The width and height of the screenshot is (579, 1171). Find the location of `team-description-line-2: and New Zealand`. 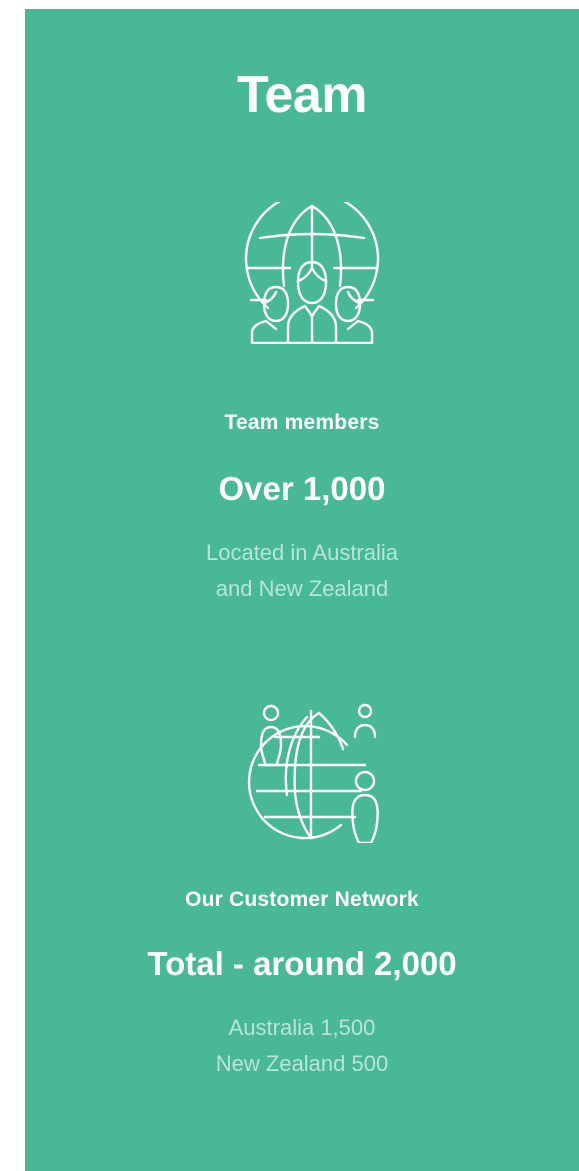

team-description-line-2: and New Zealand is located at coordinates (302, 588).